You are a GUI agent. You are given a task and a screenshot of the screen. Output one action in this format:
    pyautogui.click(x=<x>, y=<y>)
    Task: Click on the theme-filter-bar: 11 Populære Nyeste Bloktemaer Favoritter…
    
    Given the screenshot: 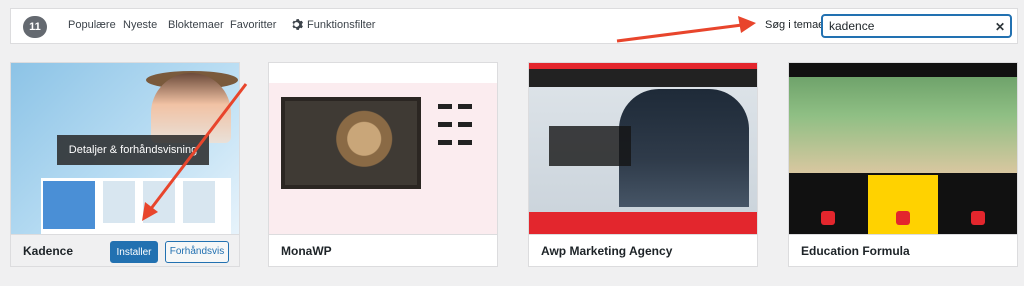 What is the action you would take?
    pyautogui.click(x=514, y=26)
    